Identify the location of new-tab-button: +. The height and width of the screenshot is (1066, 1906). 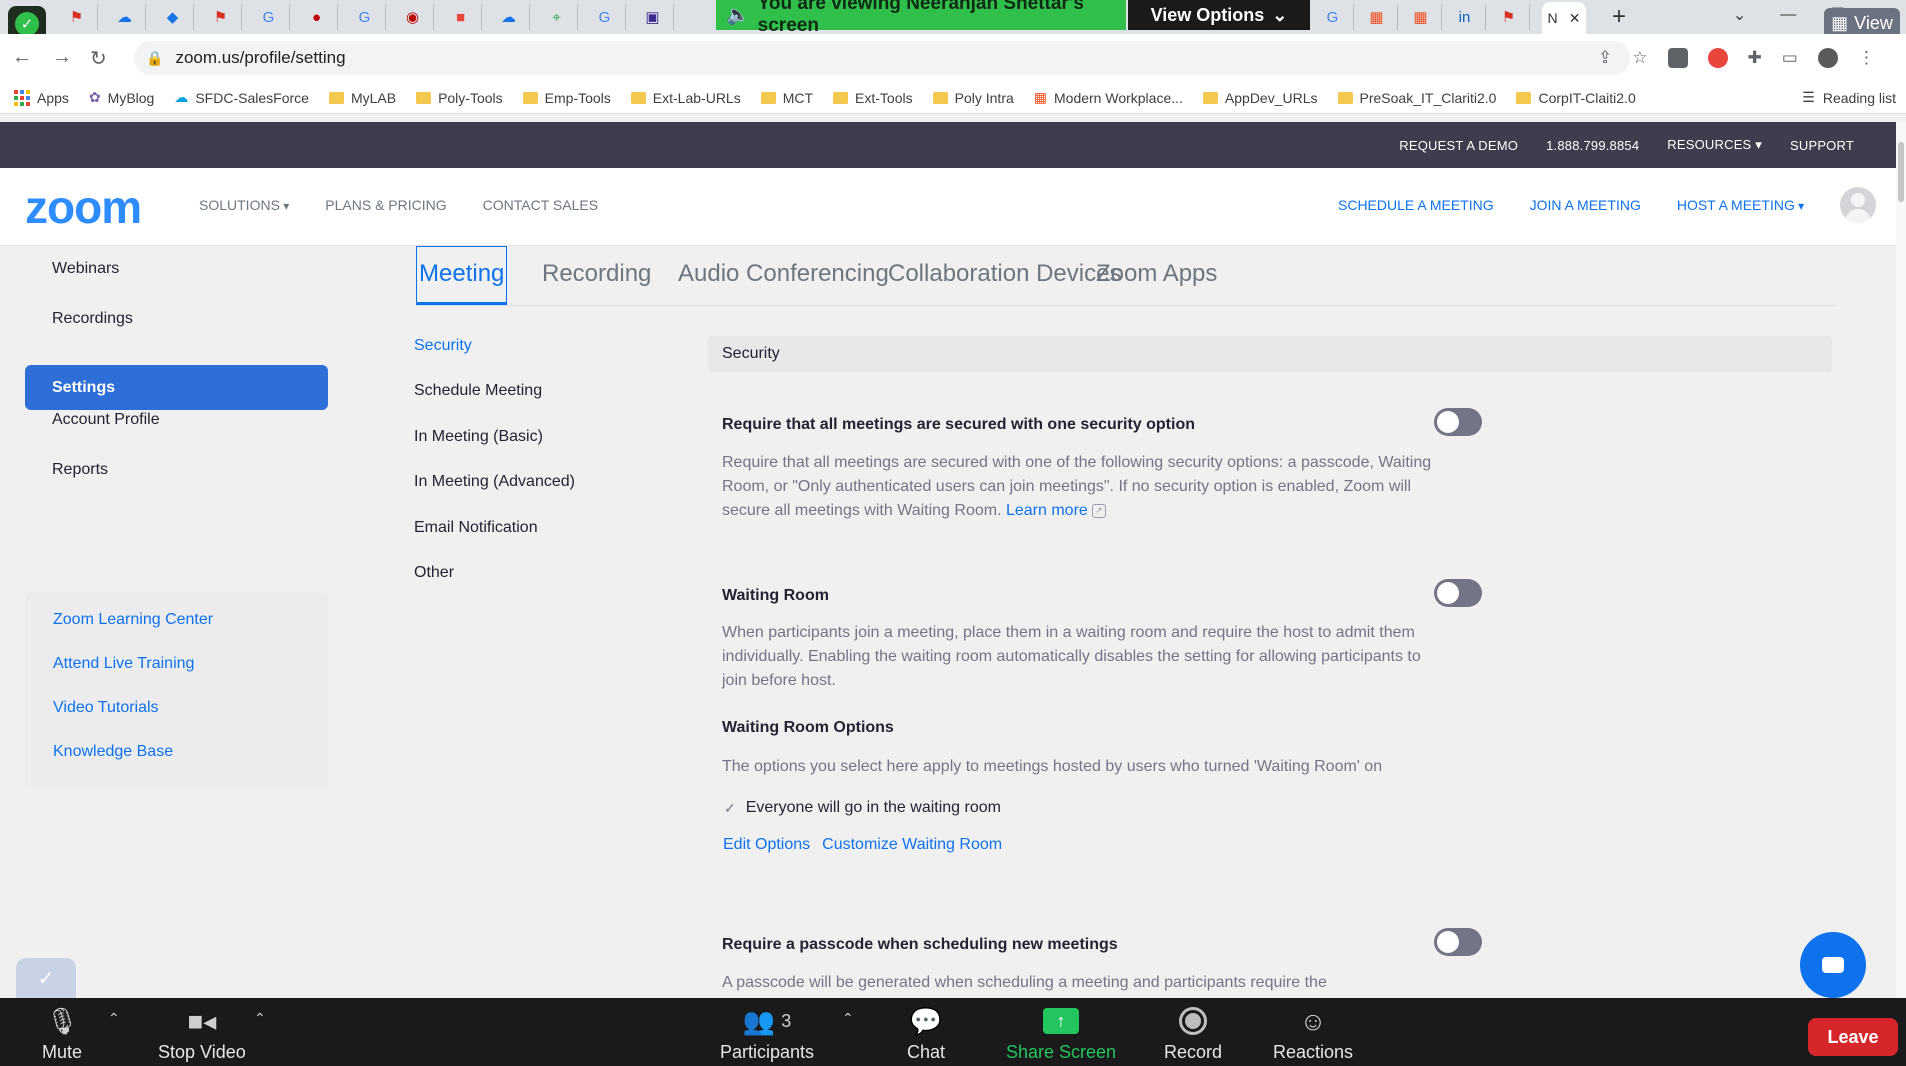
(1619, 17).